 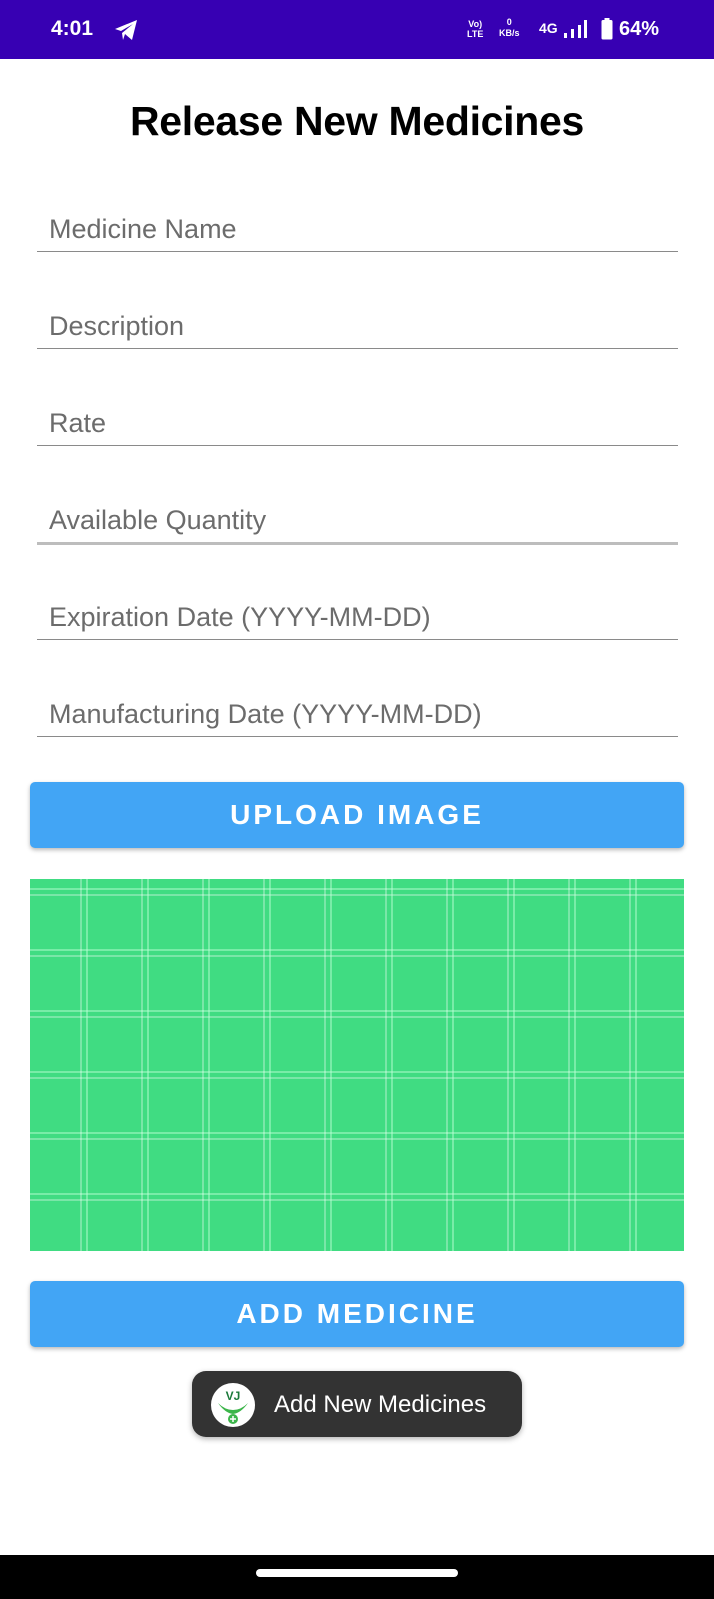 What do you see at coordinates (639, 29) in the screenshot?
I see `battery-percentage: 64%` at bounding box center [639, 29].